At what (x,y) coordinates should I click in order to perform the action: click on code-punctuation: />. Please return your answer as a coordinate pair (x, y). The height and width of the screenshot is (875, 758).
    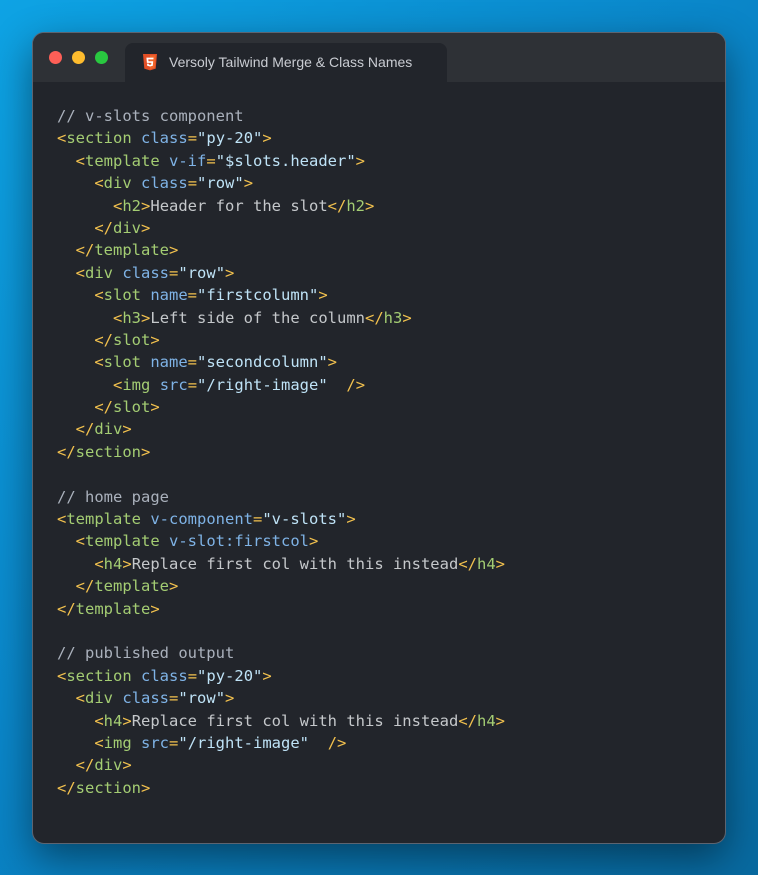
    Looking at the image, I should click on (356, 384).